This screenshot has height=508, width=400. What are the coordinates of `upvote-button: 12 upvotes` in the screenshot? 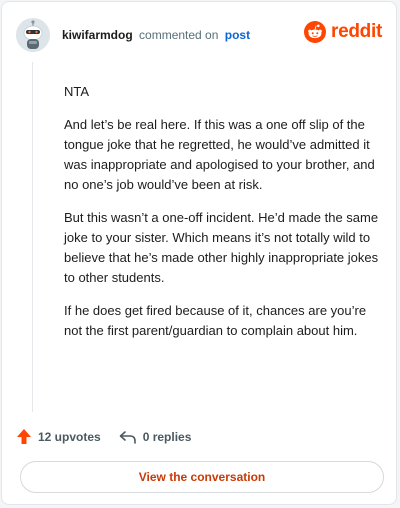 It's located at (58, 436).